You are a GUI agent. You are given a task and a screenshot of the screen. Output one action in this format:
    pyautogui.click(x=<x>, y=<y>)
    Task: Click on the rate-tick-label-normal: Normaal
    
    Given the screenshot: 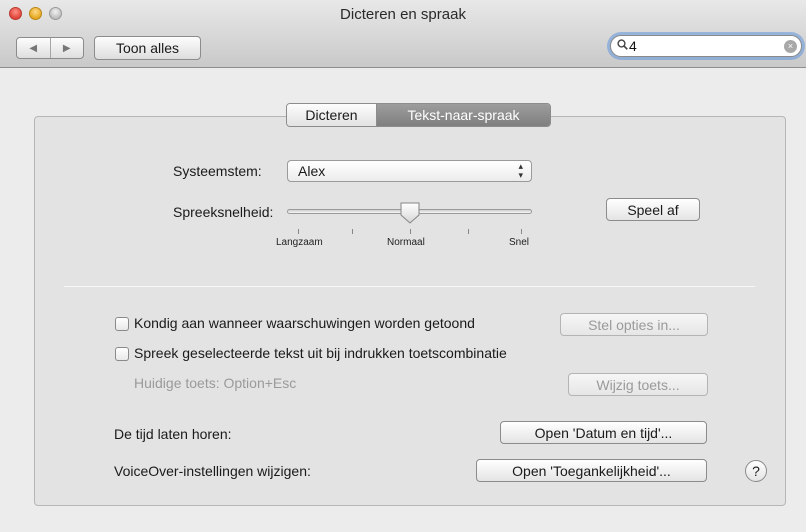 What is the action you would take?
    pyautogui.click(x=406, y=242)
    